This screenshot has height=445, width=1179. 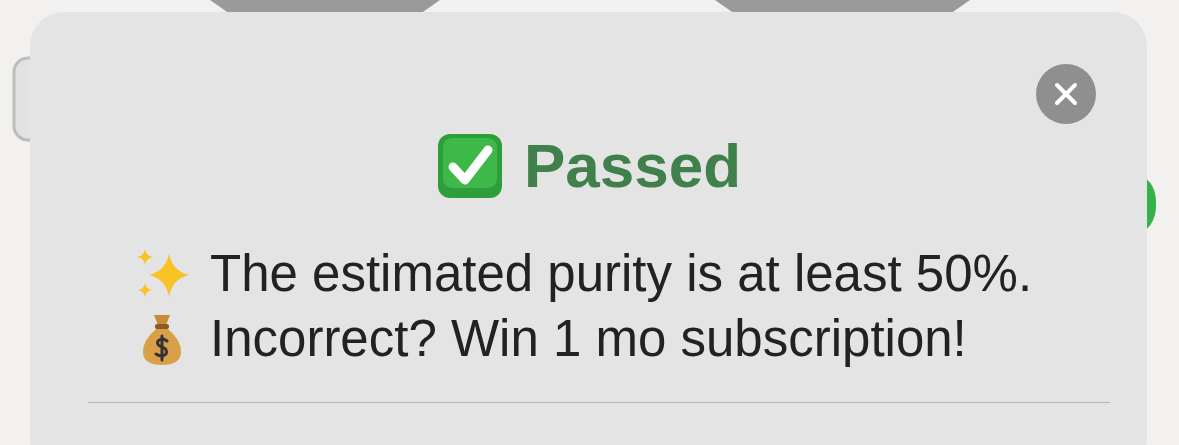 I want to click on message-text: Incorrect? Win 1 mo subscription!, so click(x=588, y=338).